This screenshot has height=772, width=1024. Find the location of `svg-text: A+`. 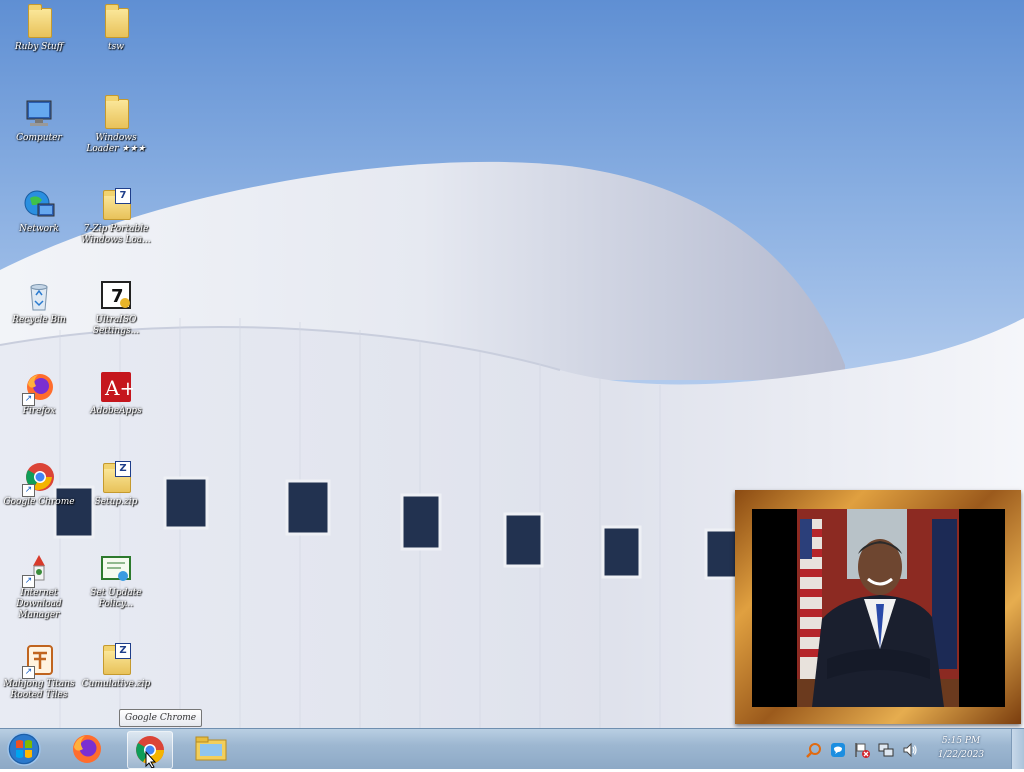

svg-text: A+ is located at coordinates (118, 388).